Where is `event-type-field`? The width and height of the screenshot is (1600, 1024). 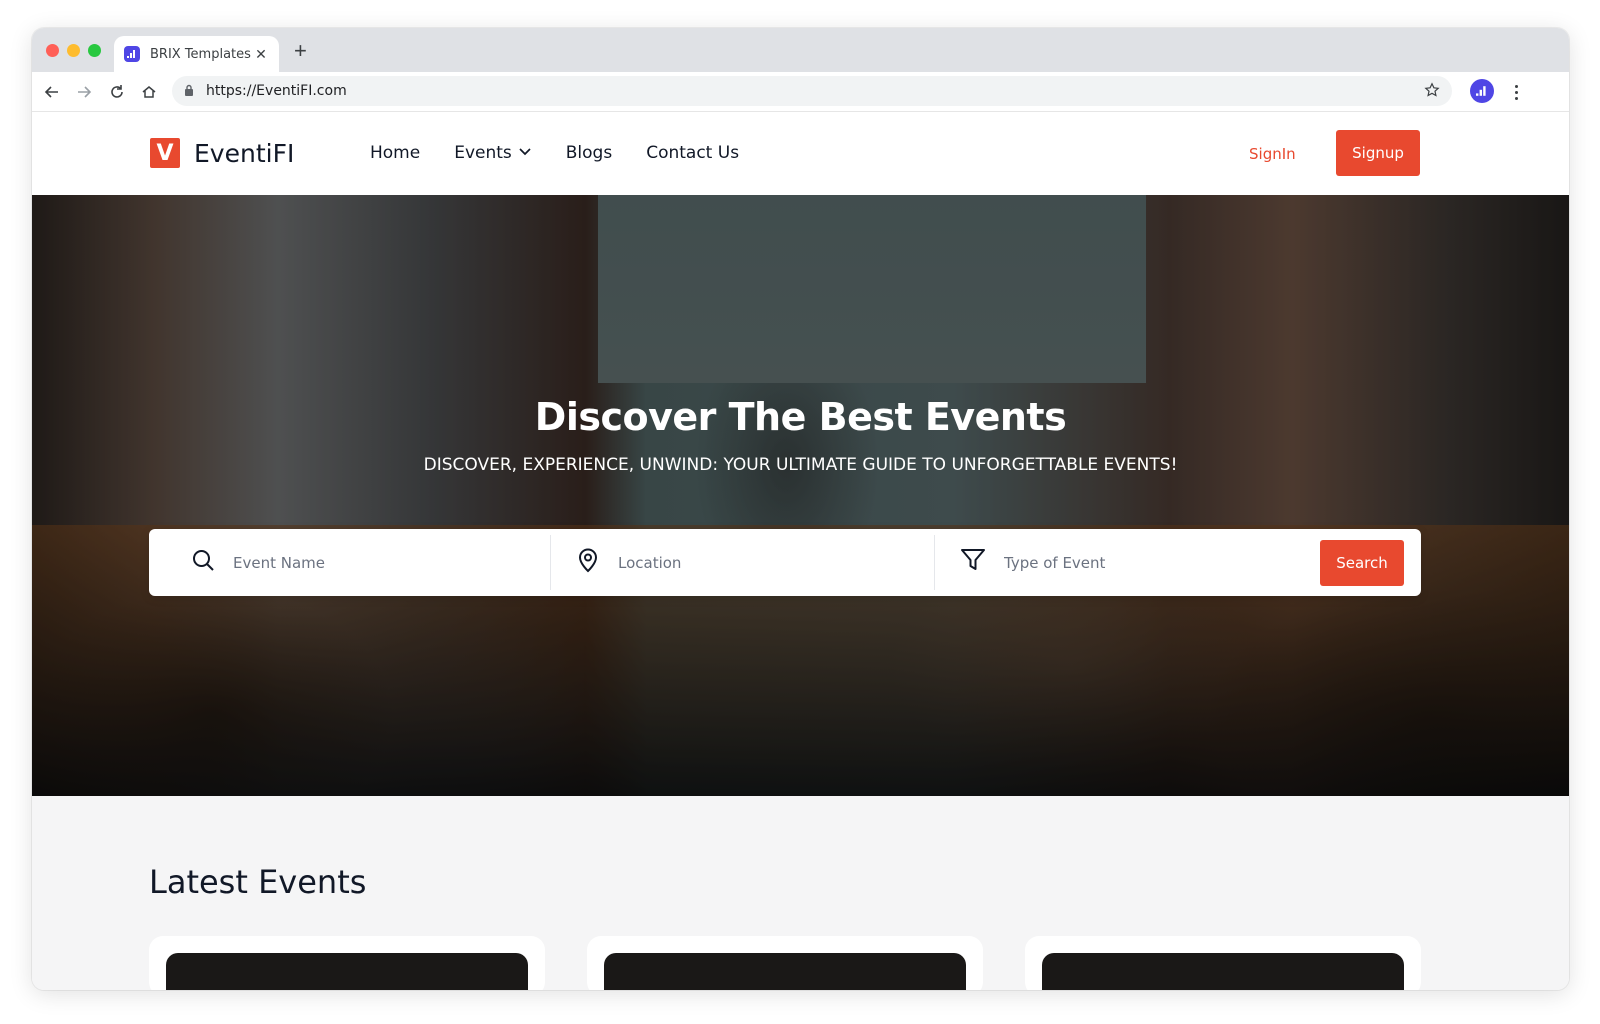 event-type-field is located at coordinates (1112, 562).